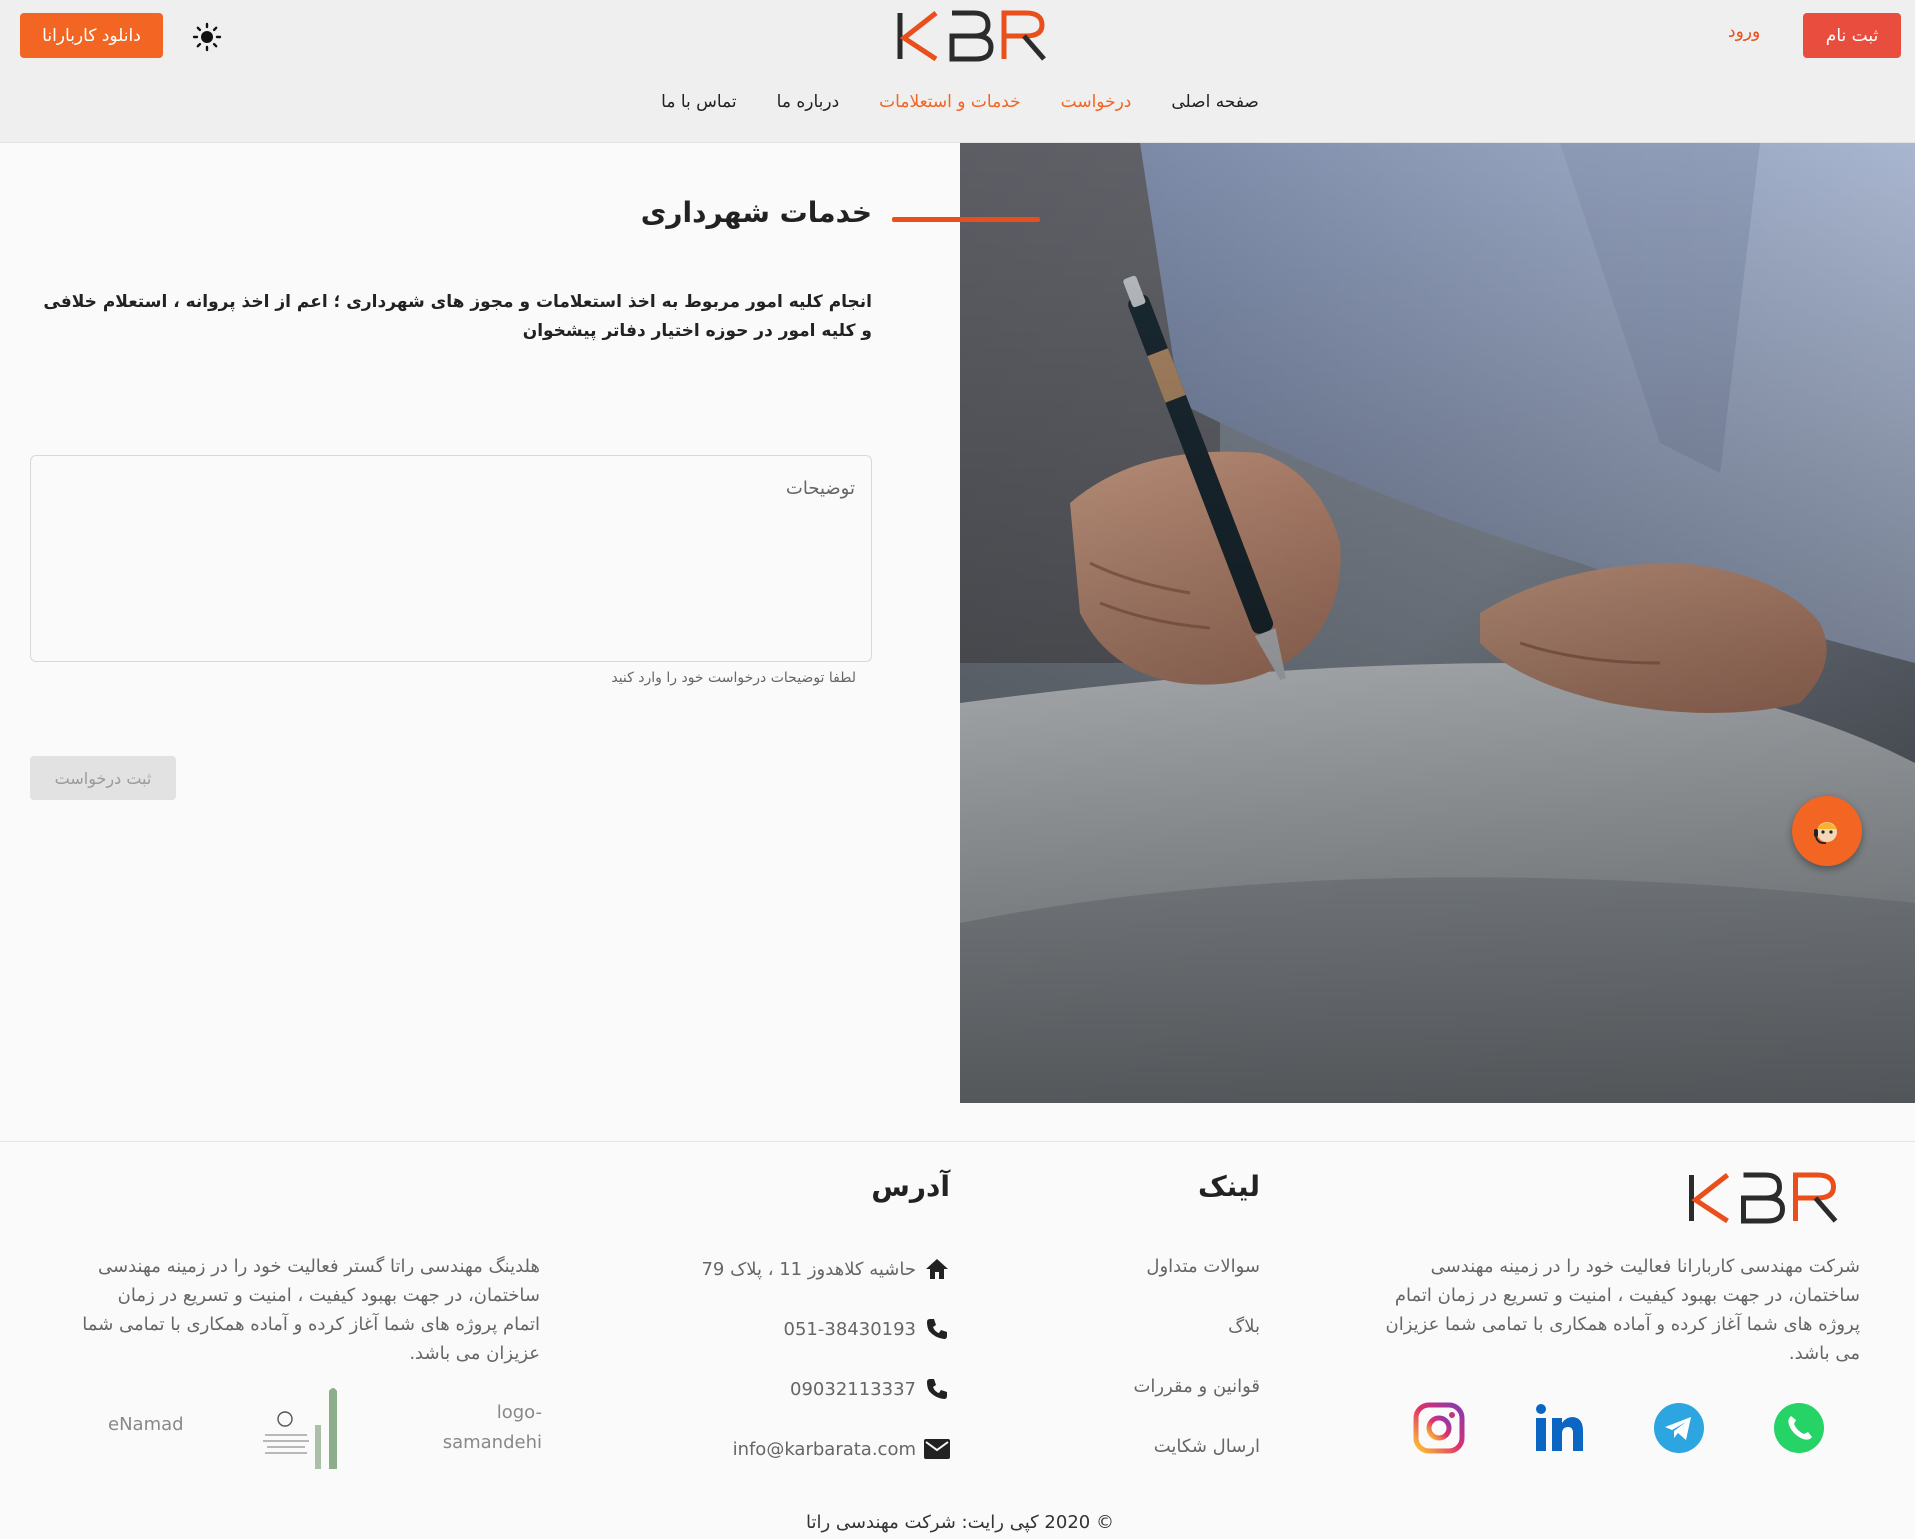 This screenshot has height=1539, width=1915. Describe the element at coordinates (1160, 1266) in the screenshot. I see `link-faq: سوالات متداول` at that location.